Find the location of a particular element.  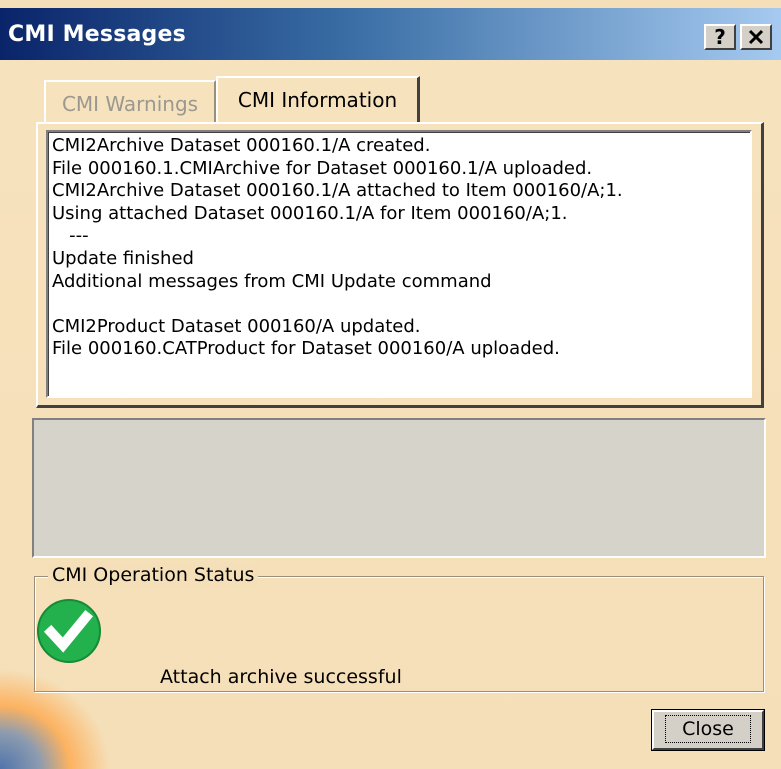

close-icon is located at coordinates (756, 37).